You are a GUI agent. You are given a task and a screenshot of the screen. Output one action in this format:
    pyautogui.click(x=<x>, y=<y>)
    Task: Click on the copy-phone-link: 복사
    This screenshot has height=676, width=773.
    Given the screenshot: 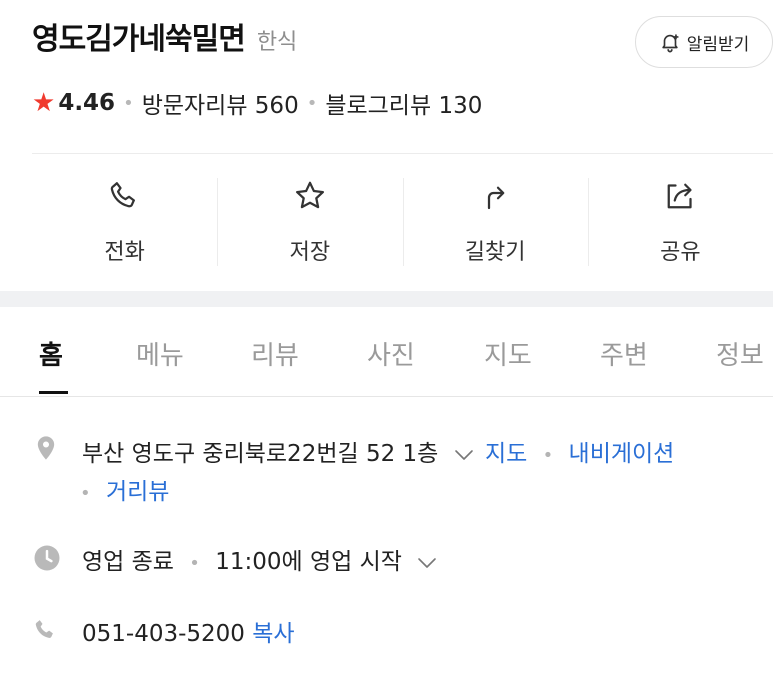 What is the action you would take?
    pyautogui.click(x=273, y=634)
    